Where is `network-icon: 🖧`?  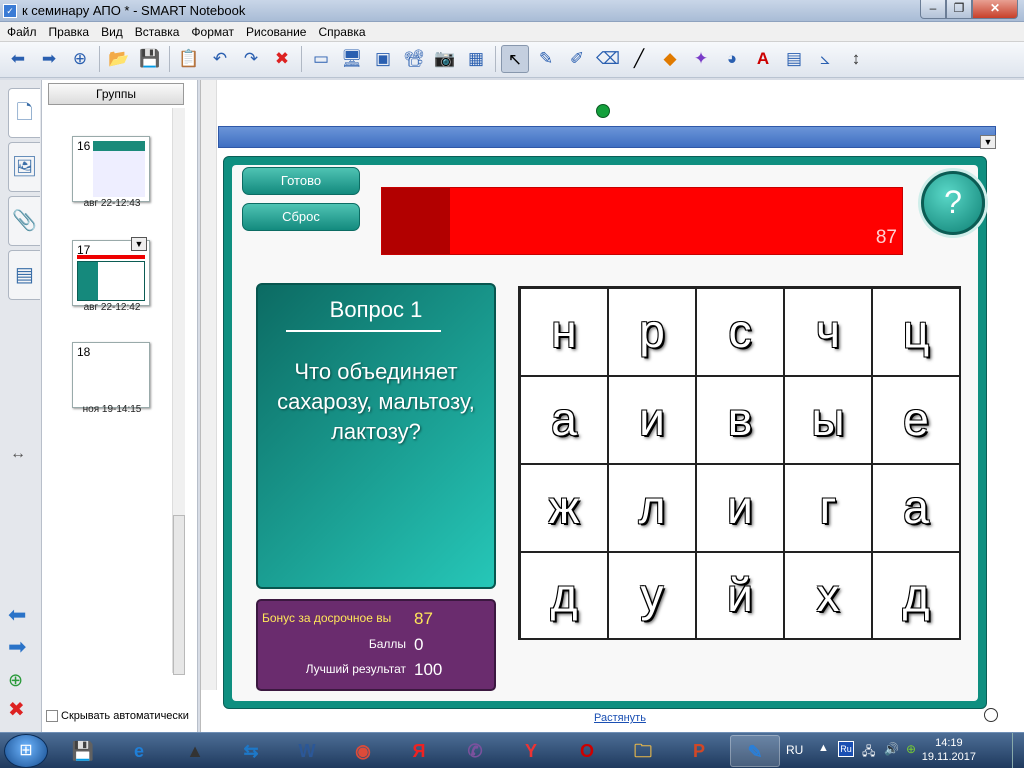
network-icon: 🖧 is located at coordinates (868, 752).